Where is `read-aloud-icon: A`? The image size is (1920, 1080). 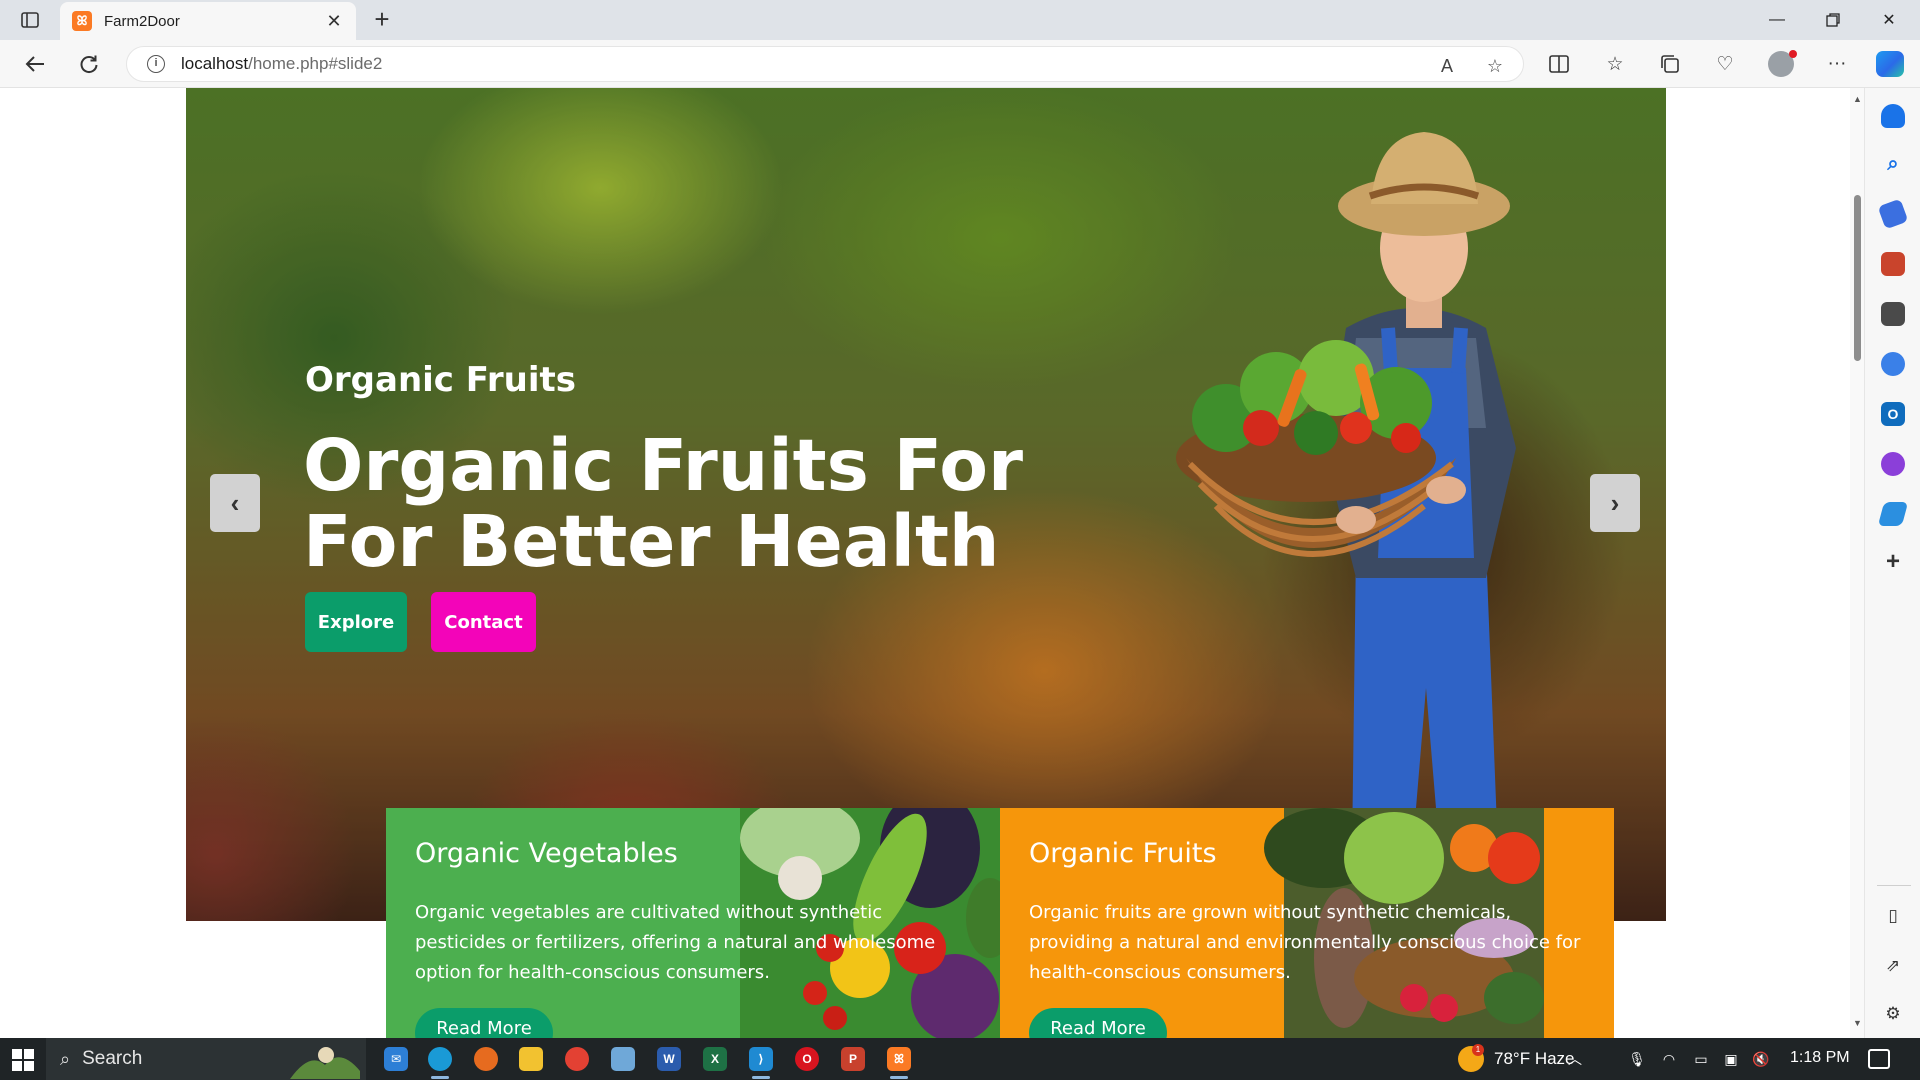 read-aloud-icon: A is located at coordinates (1447, 66).